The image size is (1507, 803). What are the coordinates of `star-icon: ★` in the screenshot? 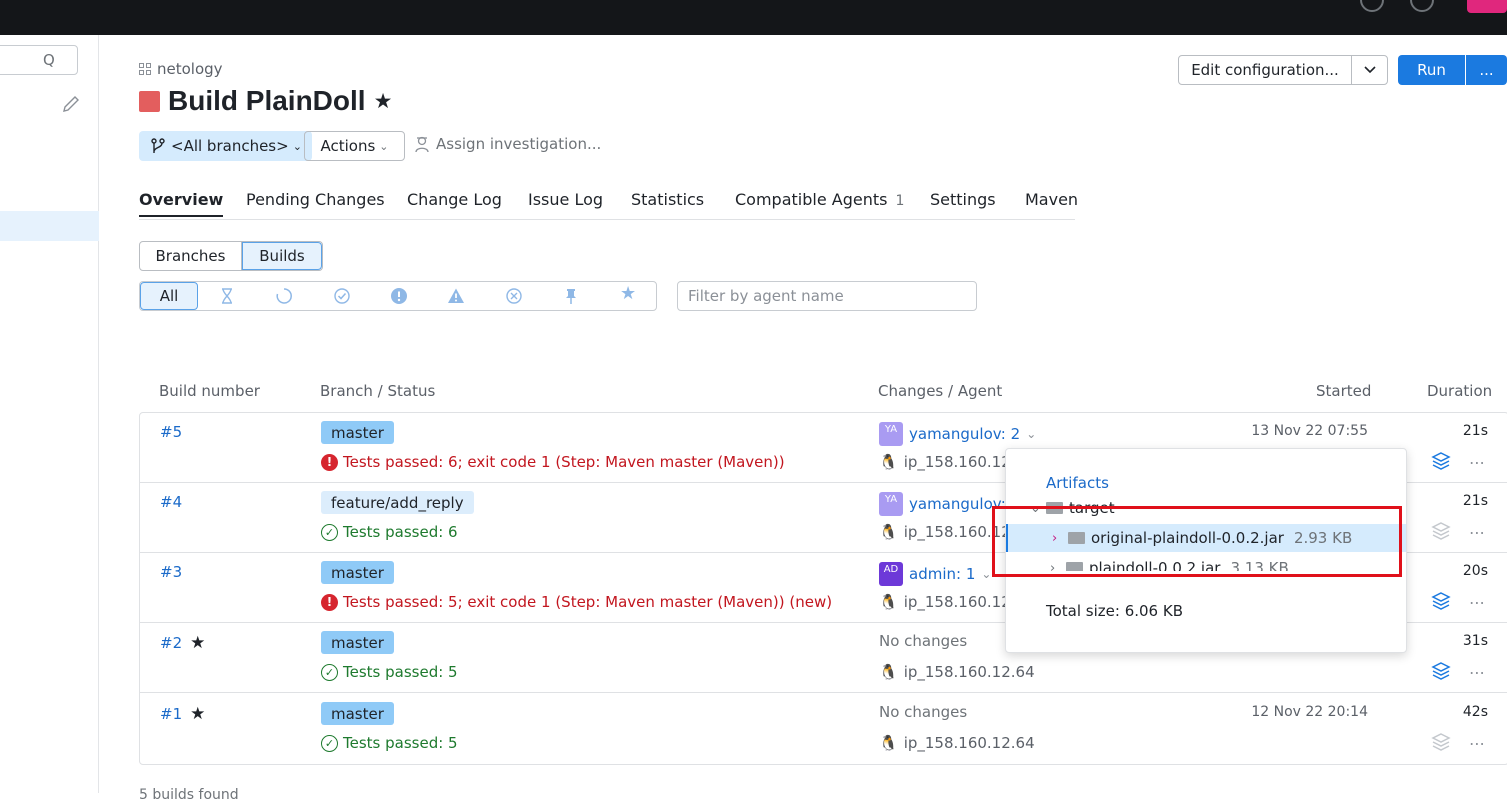 It's located at (629, 294).